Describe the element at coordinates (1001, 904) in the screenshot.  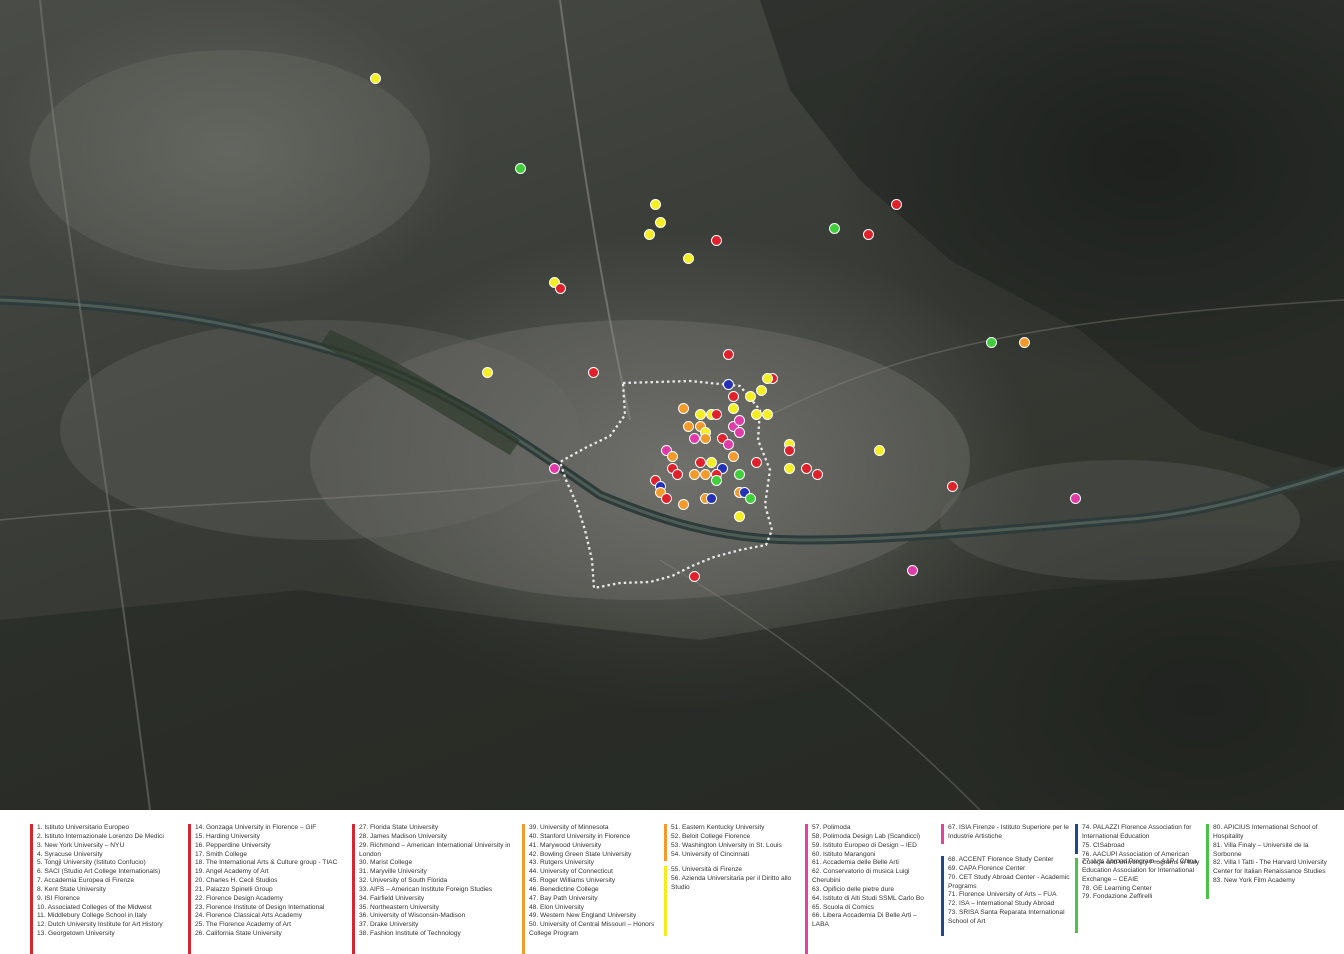
I see `legend-entry: 72. ISA – International Study Abroad` at that location.